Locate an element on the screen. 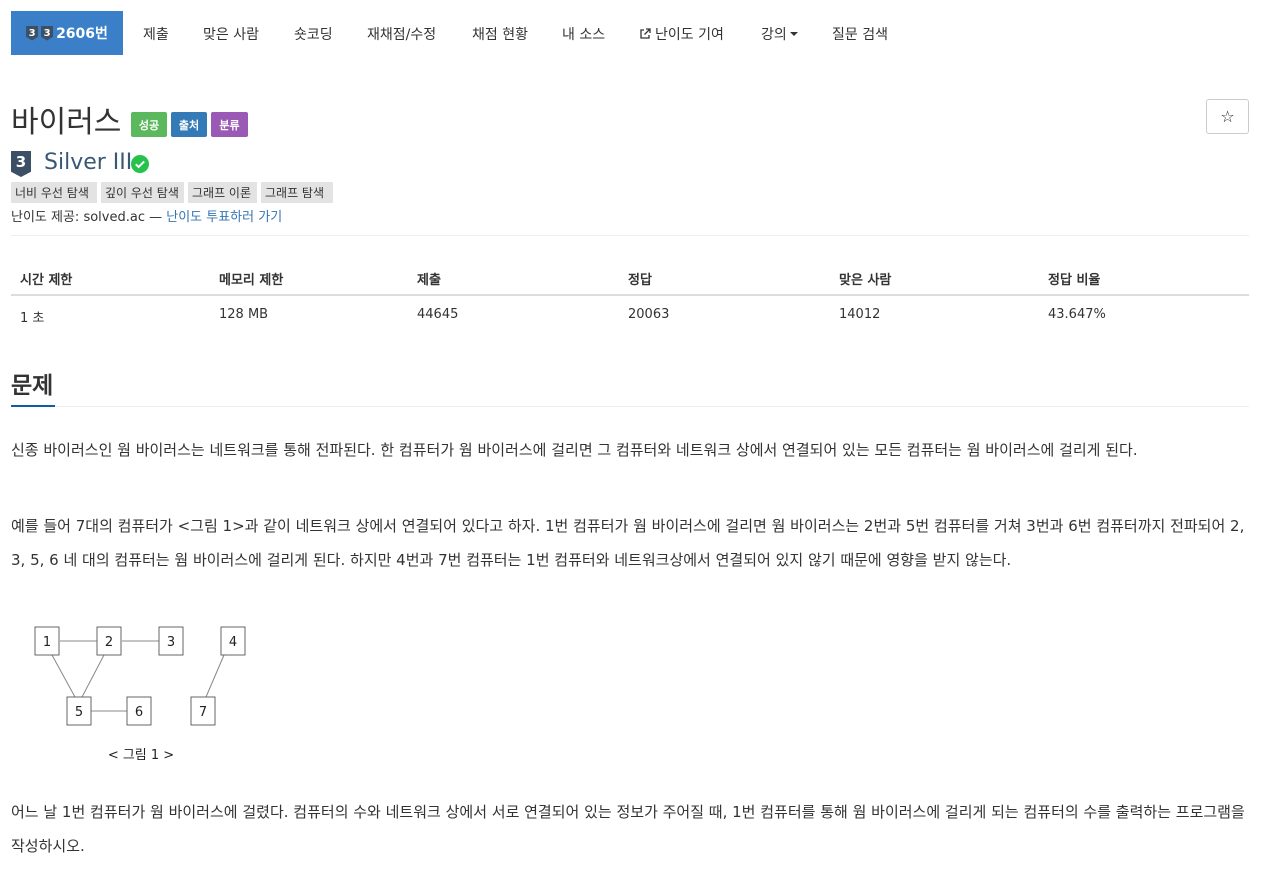  check-circle-icon is located at coordinates (140, 164).